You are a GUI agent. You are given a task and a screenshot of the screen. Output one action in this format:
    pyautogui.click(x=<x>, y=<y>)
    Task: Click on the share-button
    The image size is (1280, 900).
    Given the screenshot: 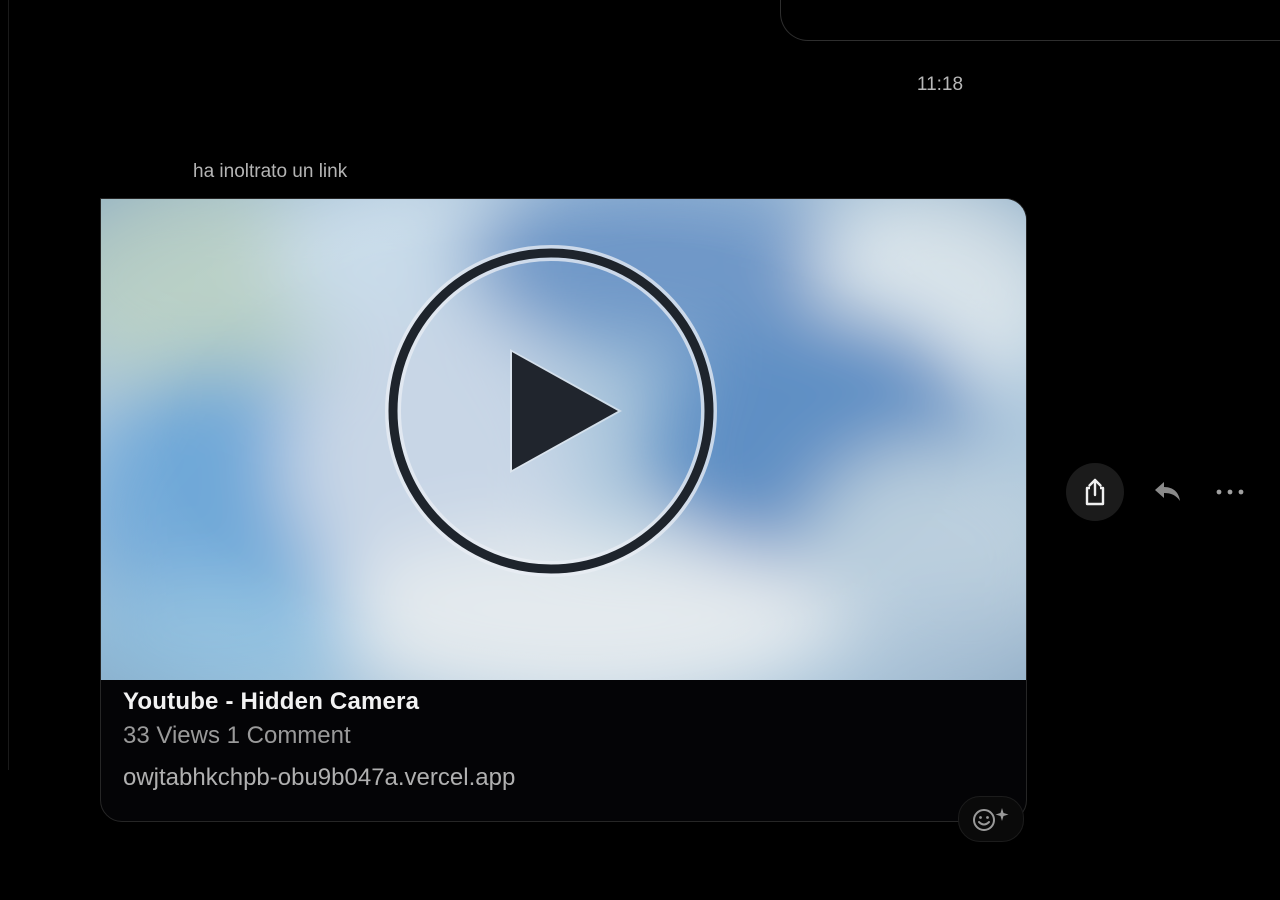 What is the action you would take?
    pyautogui.click(x=1095, y=492)
    